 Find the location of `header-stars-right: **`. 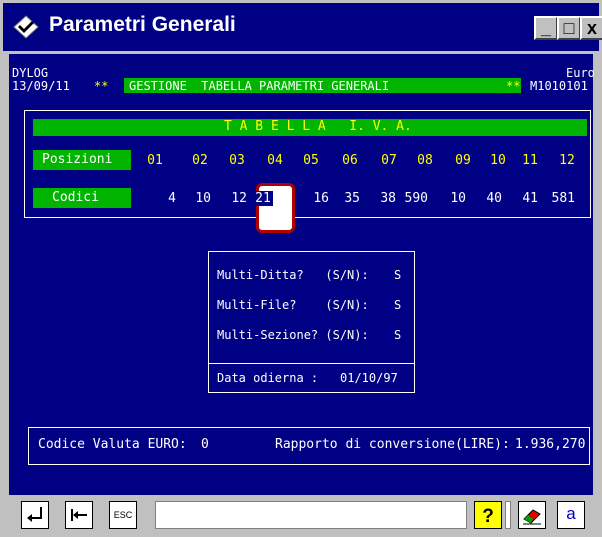

header-stars-right: ** is located at coordinates (513, 86).